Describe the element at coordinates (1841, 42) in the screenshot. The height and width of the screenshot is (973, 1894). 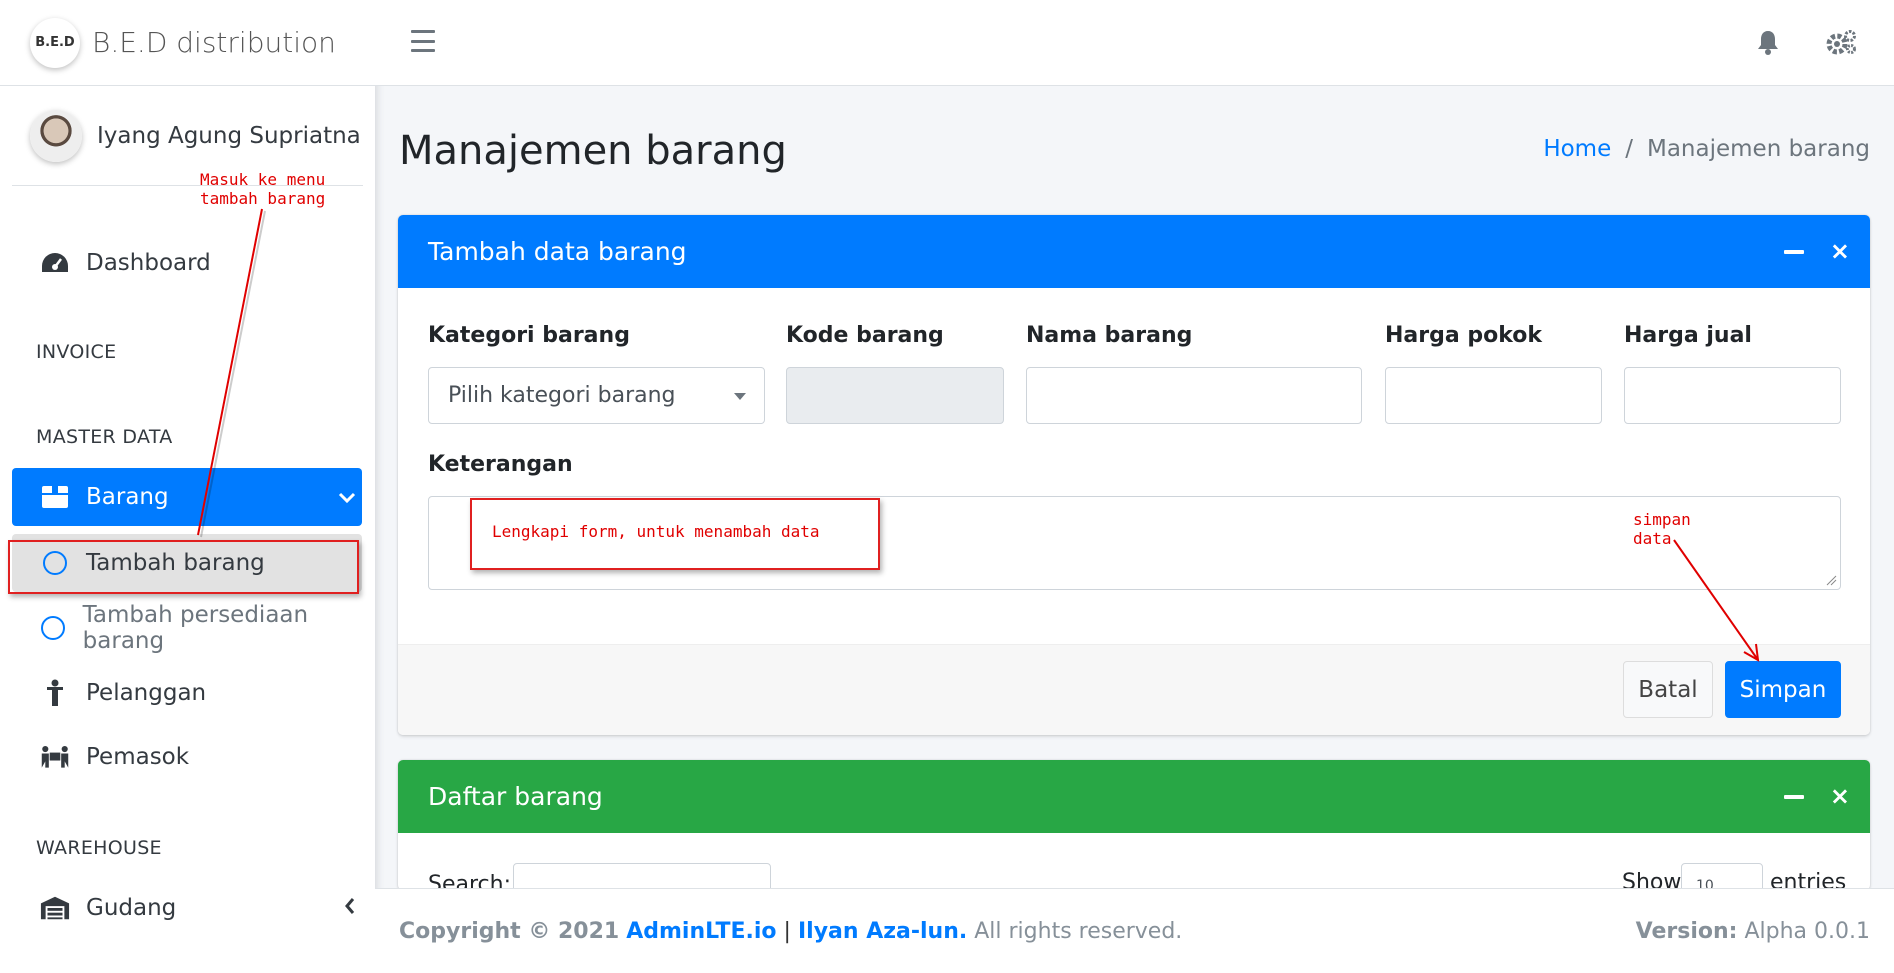
I see `gears-icon` at that location.